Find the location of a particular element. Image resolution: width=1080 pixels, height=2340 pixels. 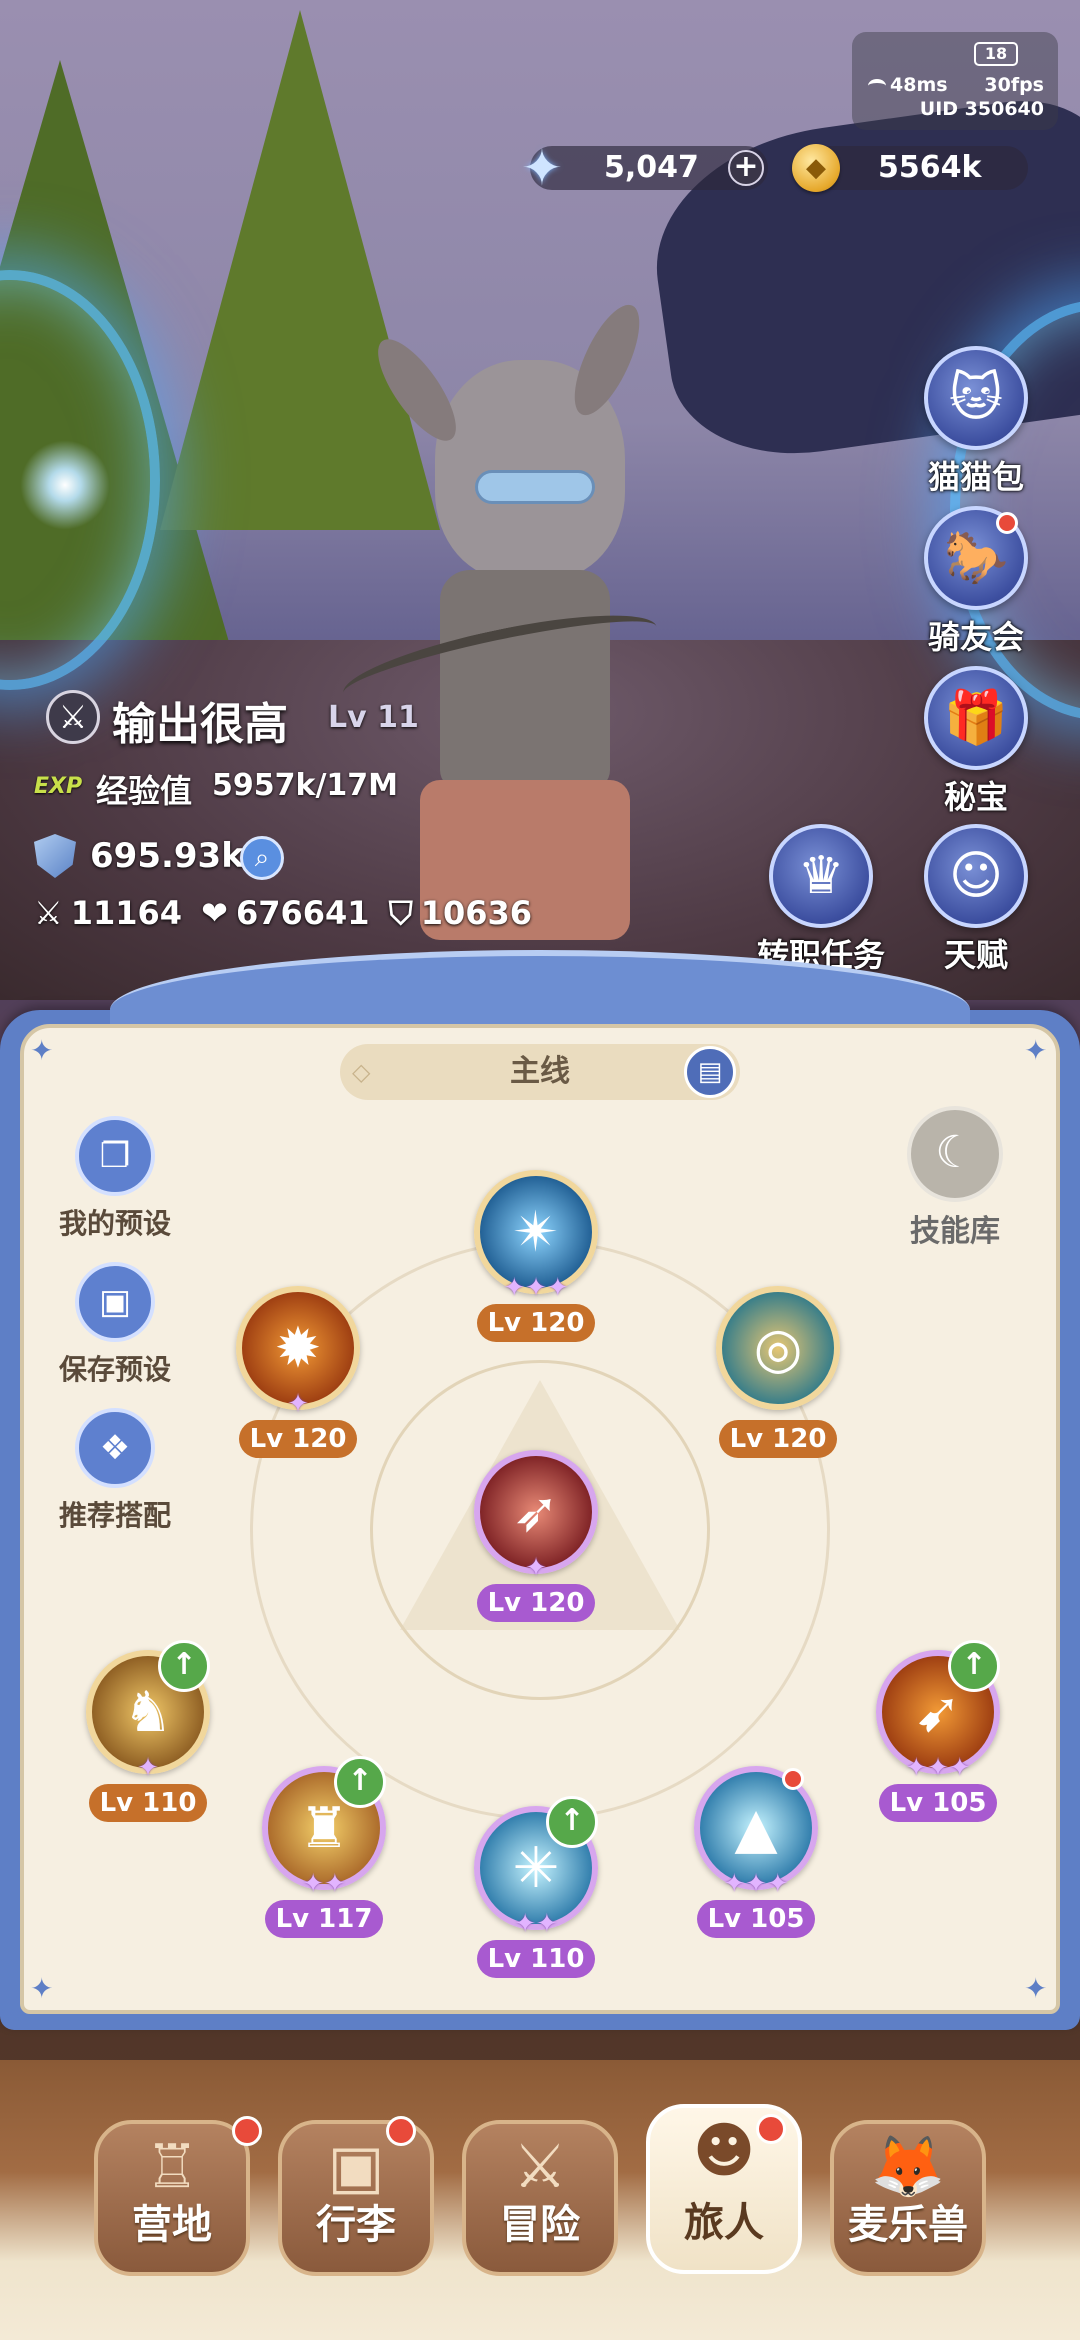

player-character is located at coordinates (508, 618).